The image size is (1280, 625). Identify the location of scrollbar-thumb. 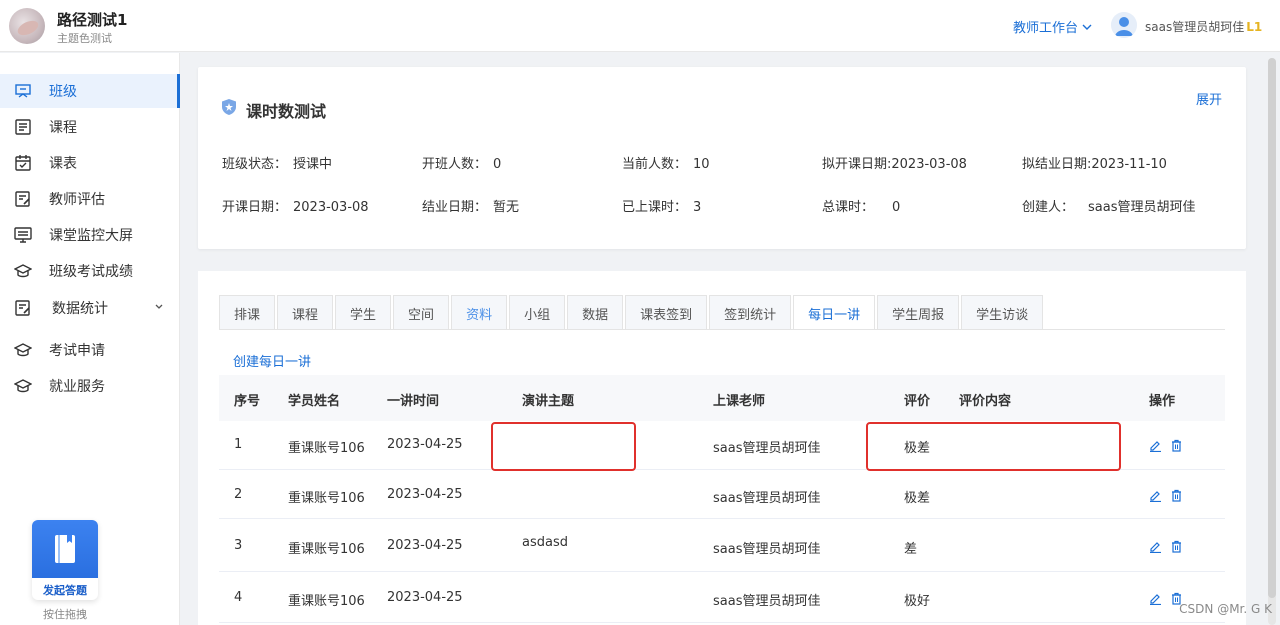
(1272, 328).